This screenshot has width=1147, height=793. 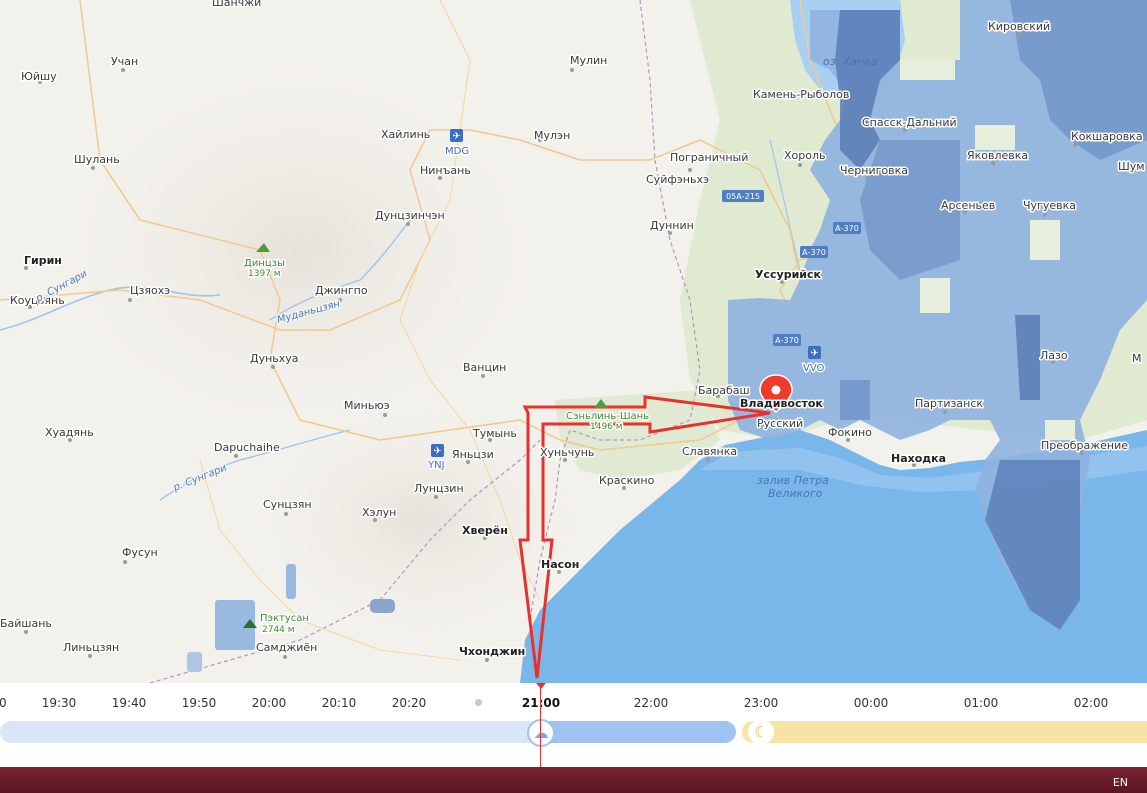 What do you see at coordinates (761, 703) in the screenshot?
I see `time-tick: 23:00` at bounding box center [761, 703].